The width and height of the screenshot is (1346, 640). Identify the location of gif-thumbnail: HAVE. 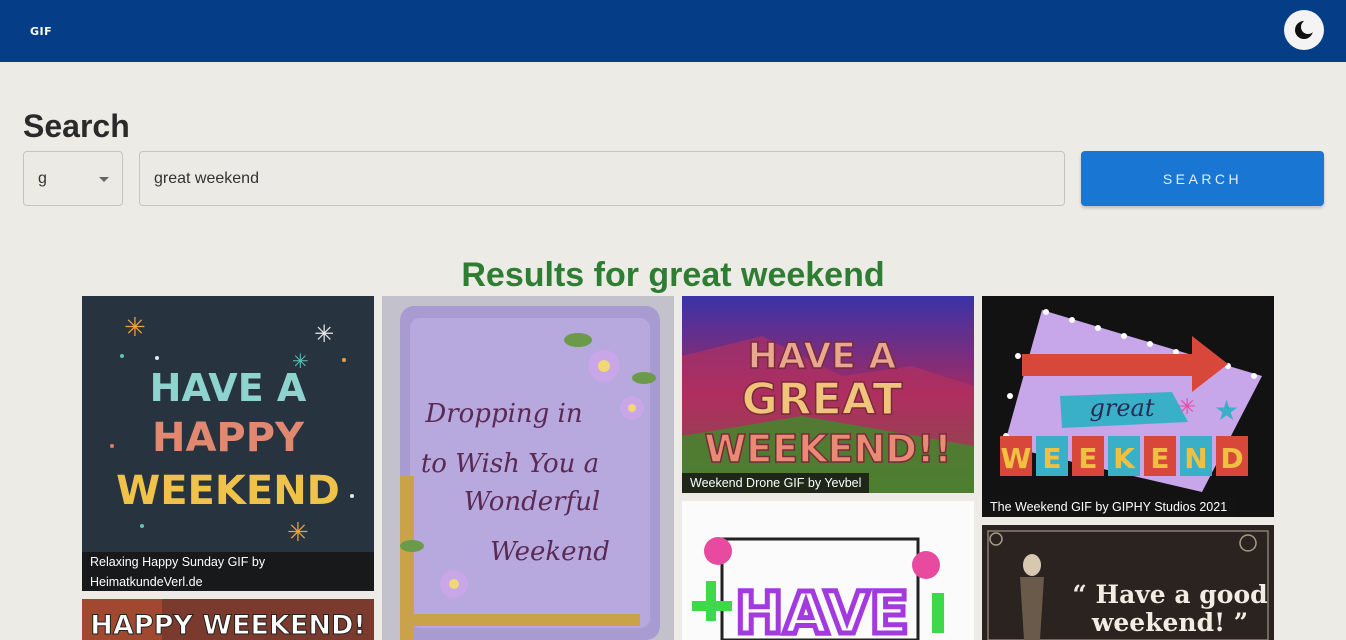
(828, 570).